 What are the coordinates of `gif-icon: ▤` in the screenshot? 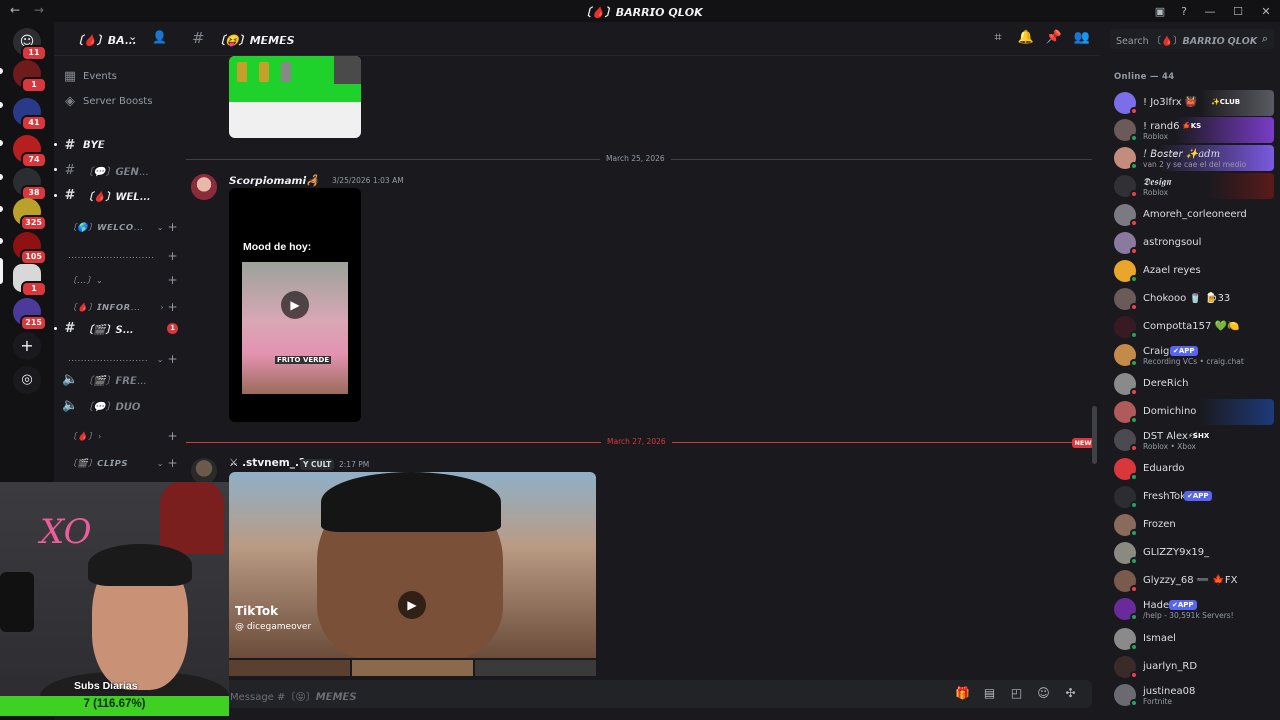 It's located at (989, 693).